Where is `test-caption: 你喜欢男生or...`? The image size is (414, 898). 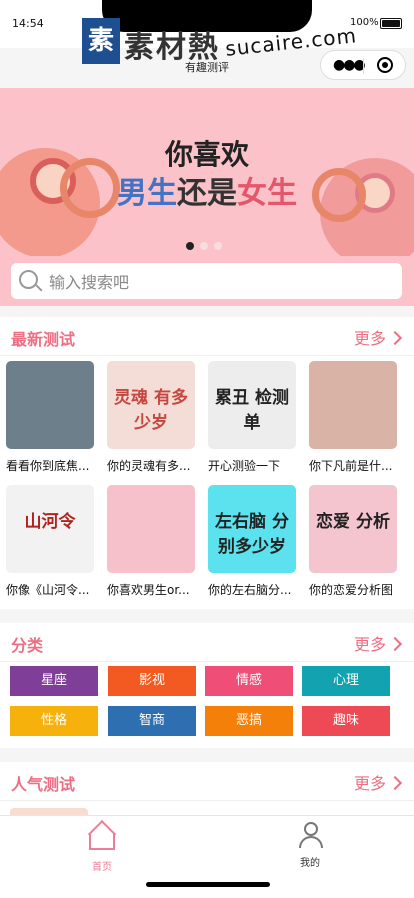 test-caption: 你喜欢男生or... is located at coordinates (148, 590).